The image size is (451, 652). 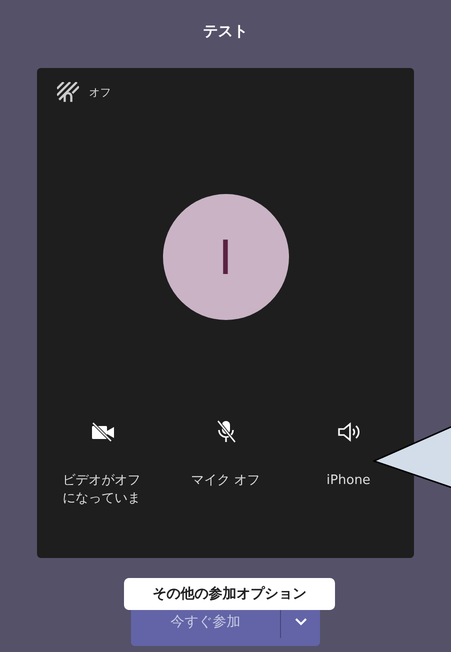 I want to click on meeting-title: テスト, so click(x=225, y=32).